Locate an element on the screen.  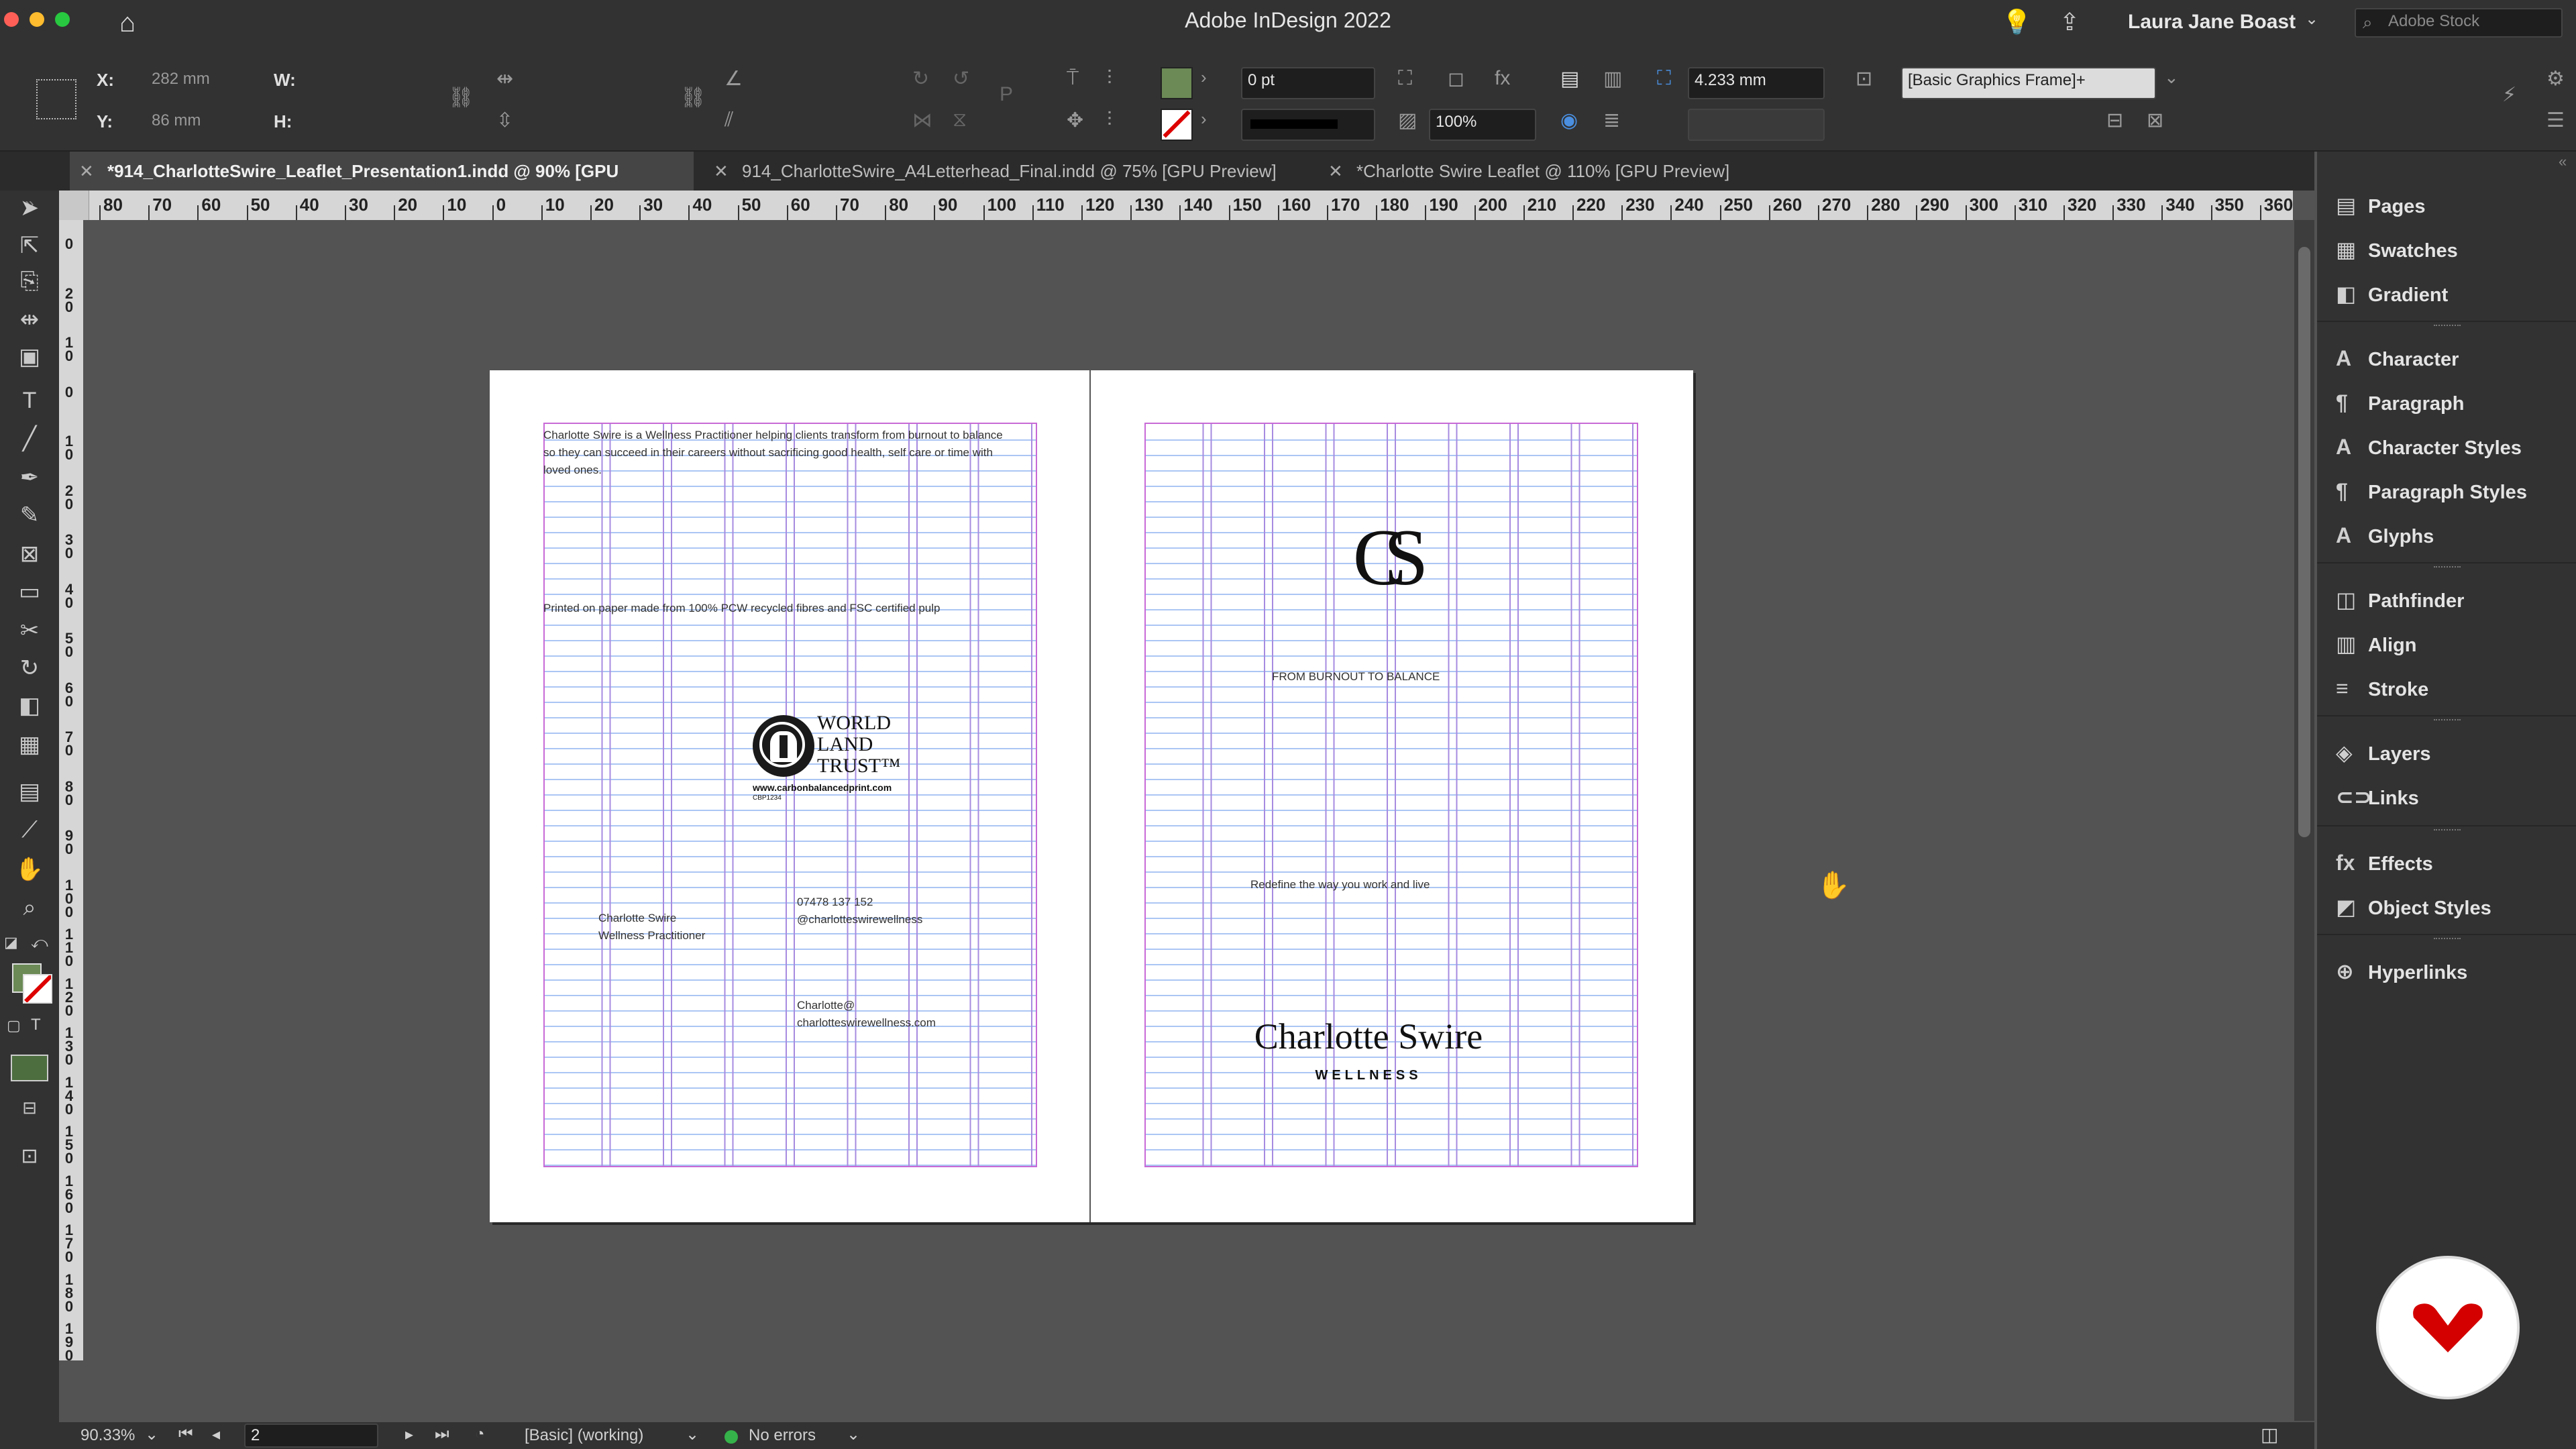
world-land-trust-logo is located at coordinates (783, 746).